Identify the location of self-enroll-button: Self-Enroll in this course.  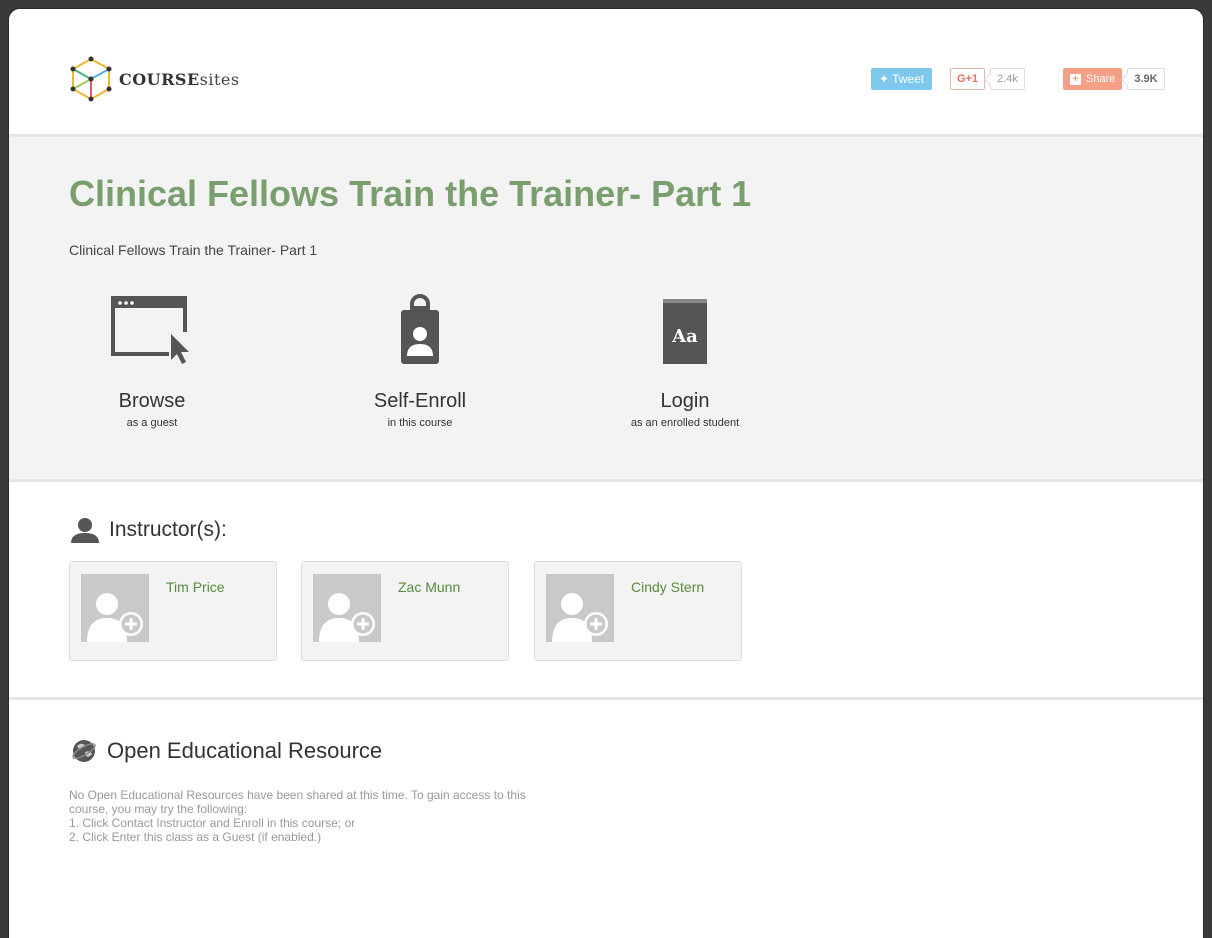
(420, 360).